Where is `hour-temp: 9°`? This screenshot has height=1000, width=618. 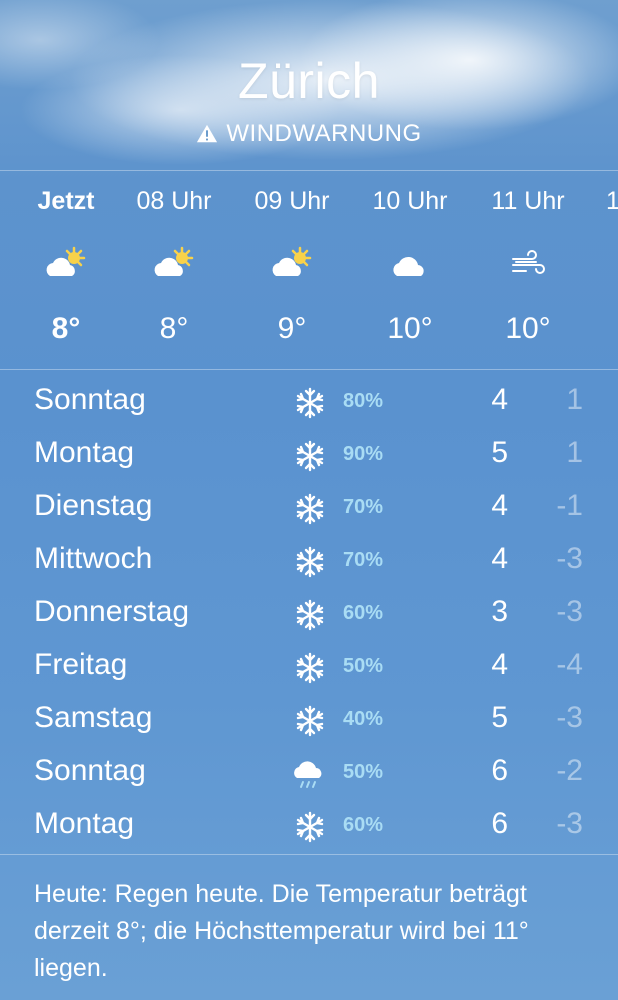
hour-temp: 9° is located at coordinates (292, 328).